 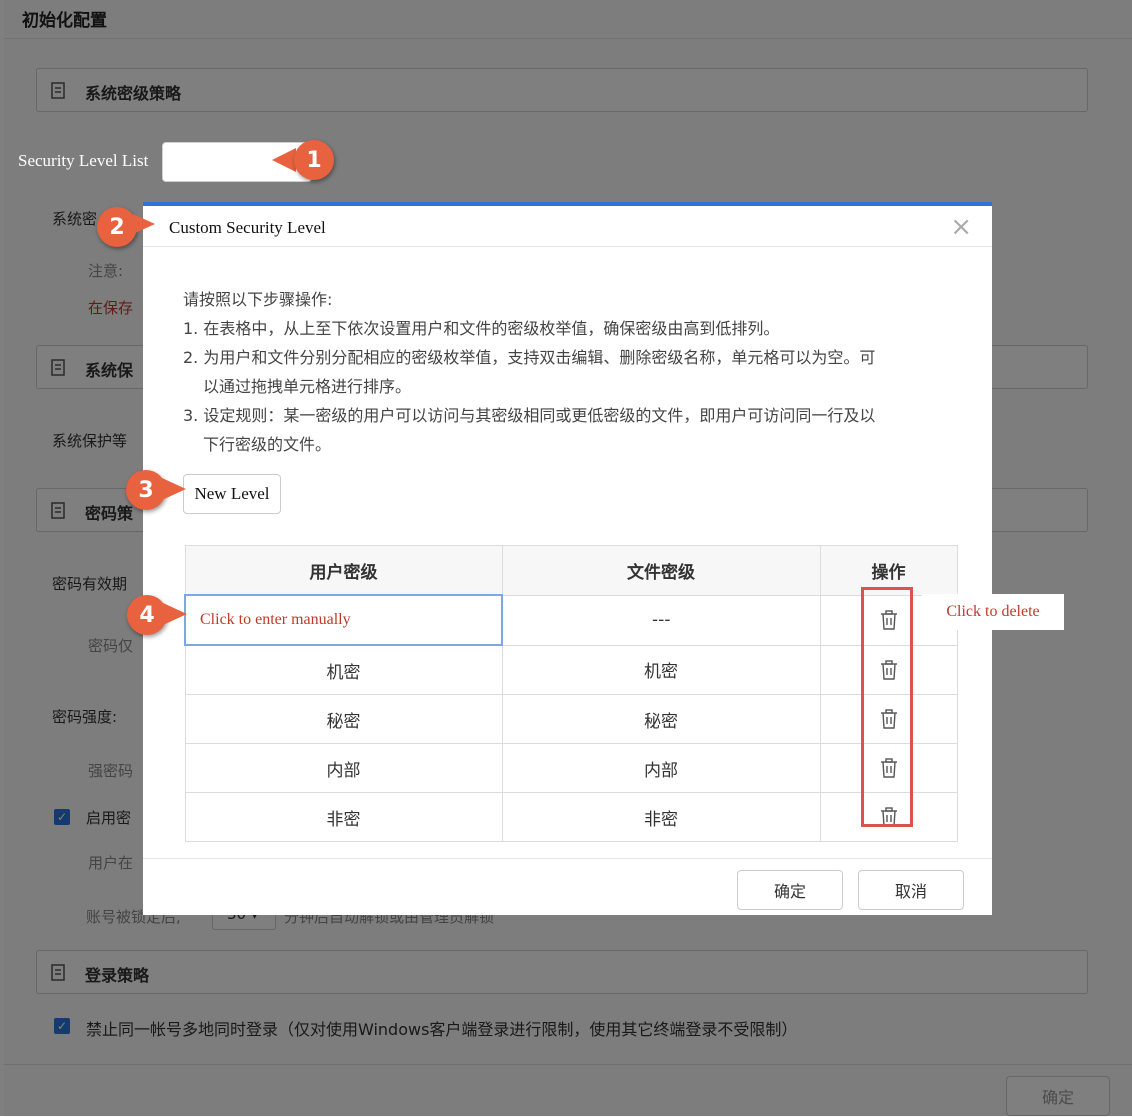 What do you see at coordinates (481, 328) in the screenshot?
I see `instruction-line: 1. 在表格中，从上至下依次设置用户和文件的密级枚举值，确保密级由高到低排列。` at bounding box center [481, 328].